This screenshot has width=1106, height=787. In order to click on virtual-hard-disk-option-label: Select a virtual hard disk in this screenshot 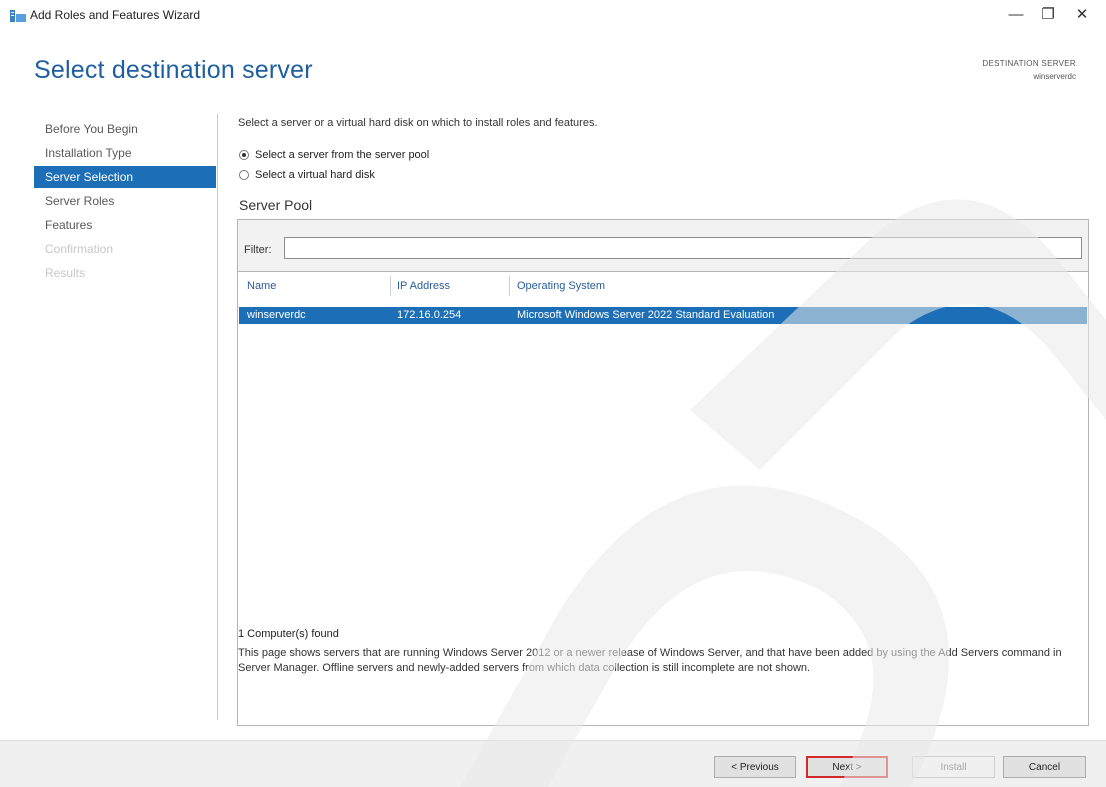, I will do `click(315, 175)`.